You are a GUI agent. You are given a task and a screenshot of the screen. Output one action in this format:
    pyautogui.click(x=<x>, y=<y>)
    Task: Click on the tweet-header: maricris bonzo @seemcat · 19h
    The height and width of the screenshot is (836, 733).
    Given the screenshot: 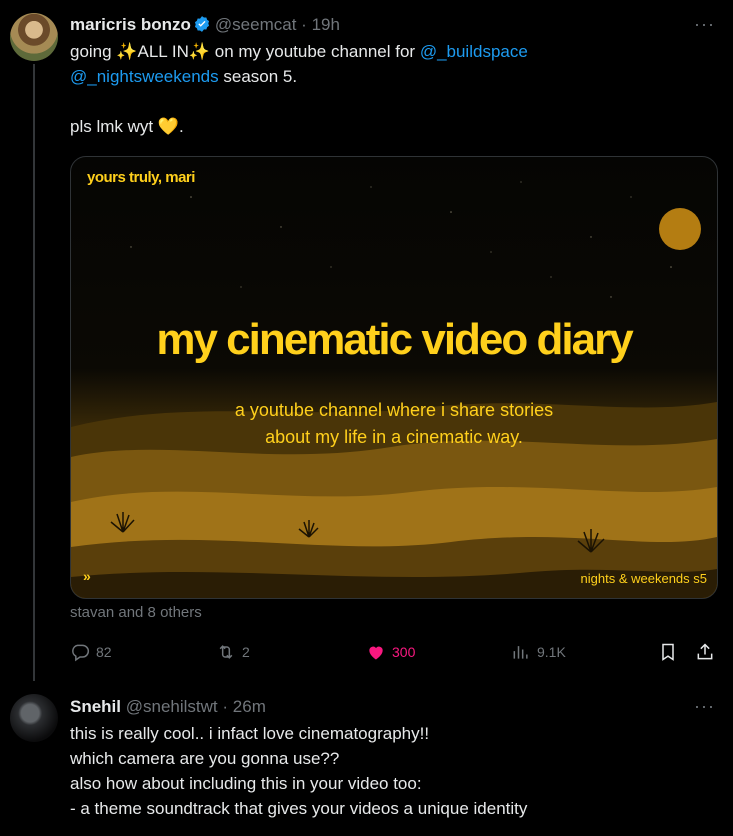 What is the action you would take?
    pyautogui.click(x=205, y=25)
    